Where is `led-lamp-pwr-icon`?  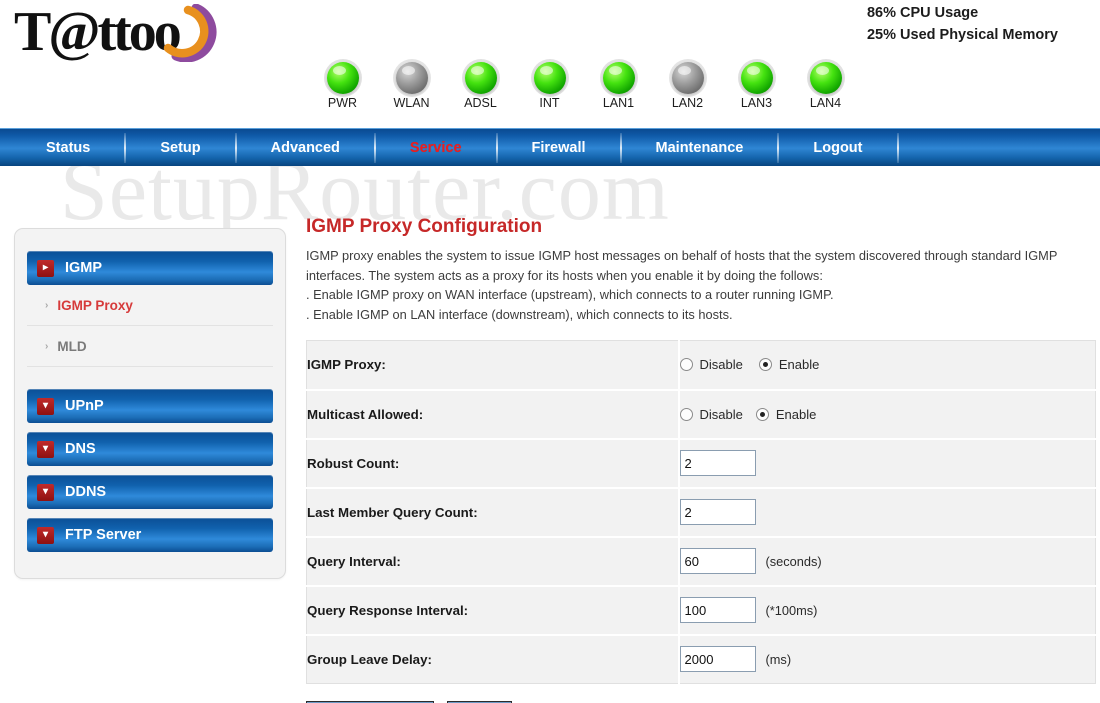 led-lamp-pwr-icon is located at coordinates (342, 78).